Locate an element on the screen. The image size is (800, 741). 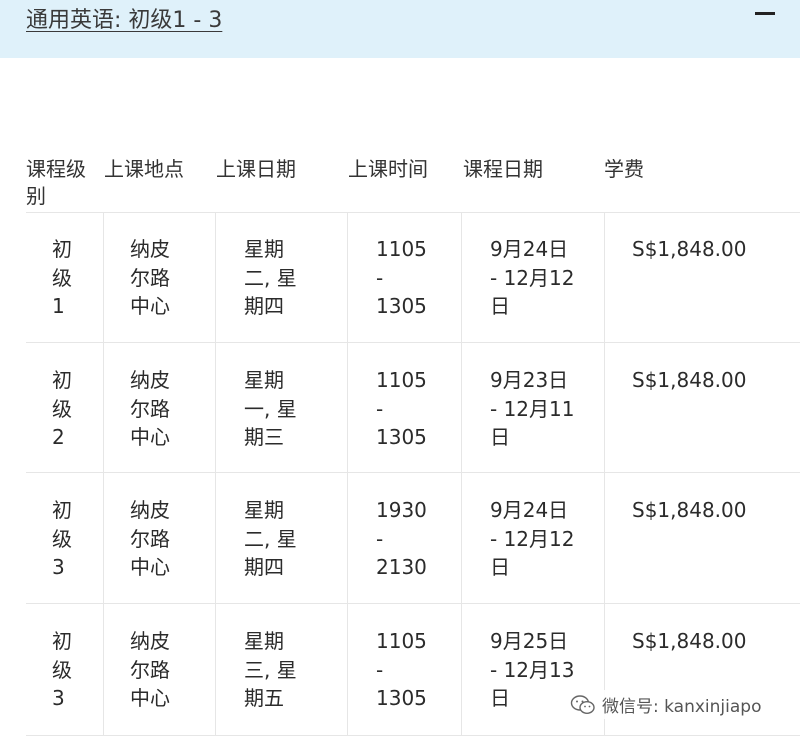
cell-days: 星期 三, 星 期五 is located at coordinates (270, 669).